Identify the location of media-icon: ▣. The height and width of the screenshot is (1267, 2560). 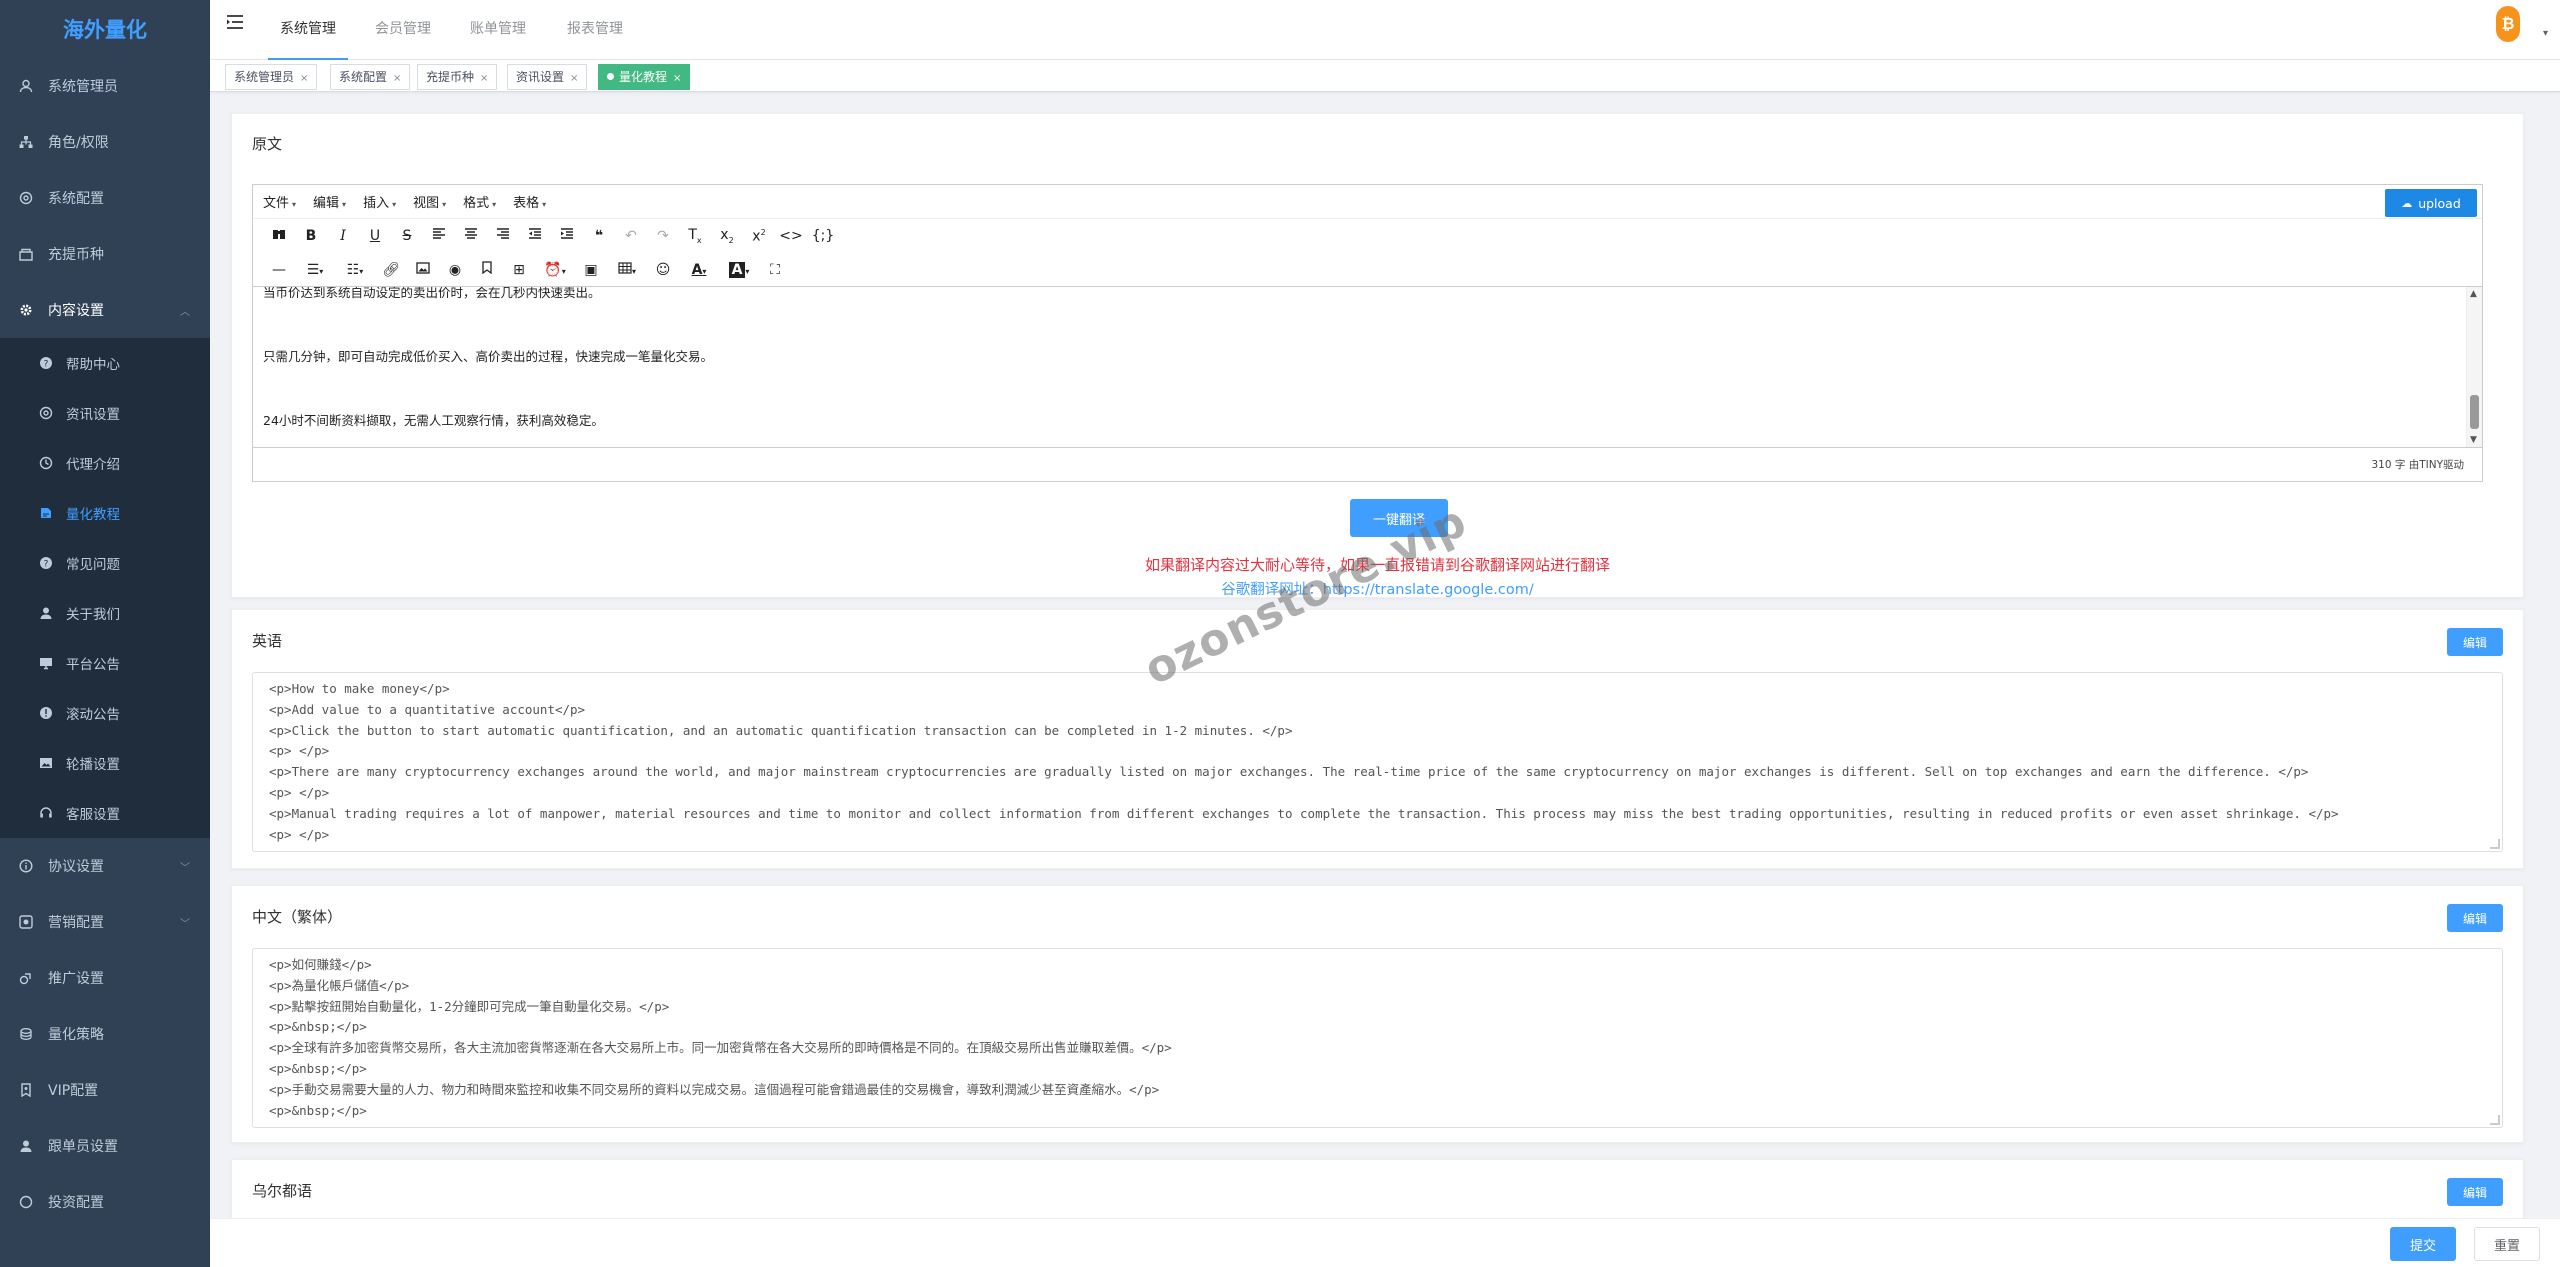
(591, 270).